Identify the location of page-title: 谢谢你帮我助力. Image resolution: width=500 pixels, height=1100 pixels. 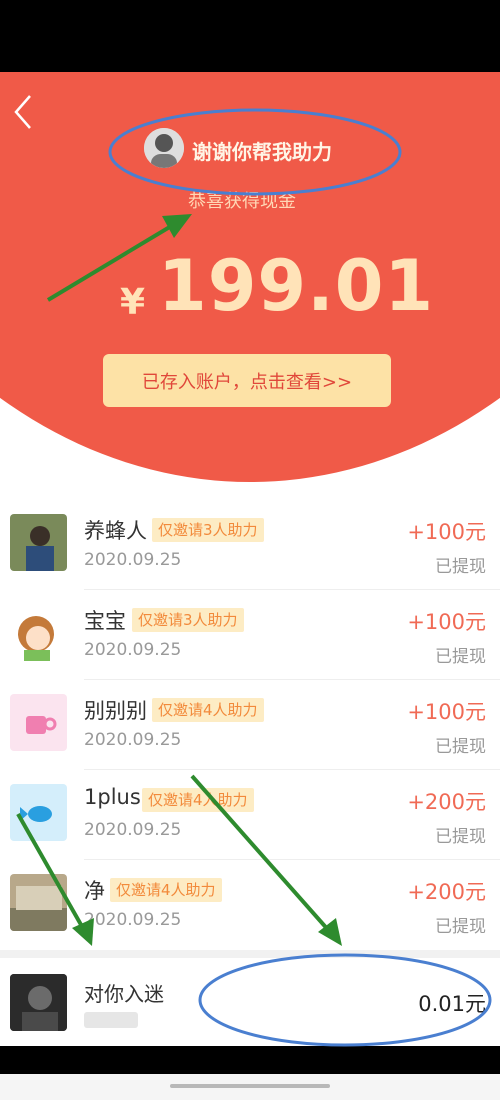
(262, 152).